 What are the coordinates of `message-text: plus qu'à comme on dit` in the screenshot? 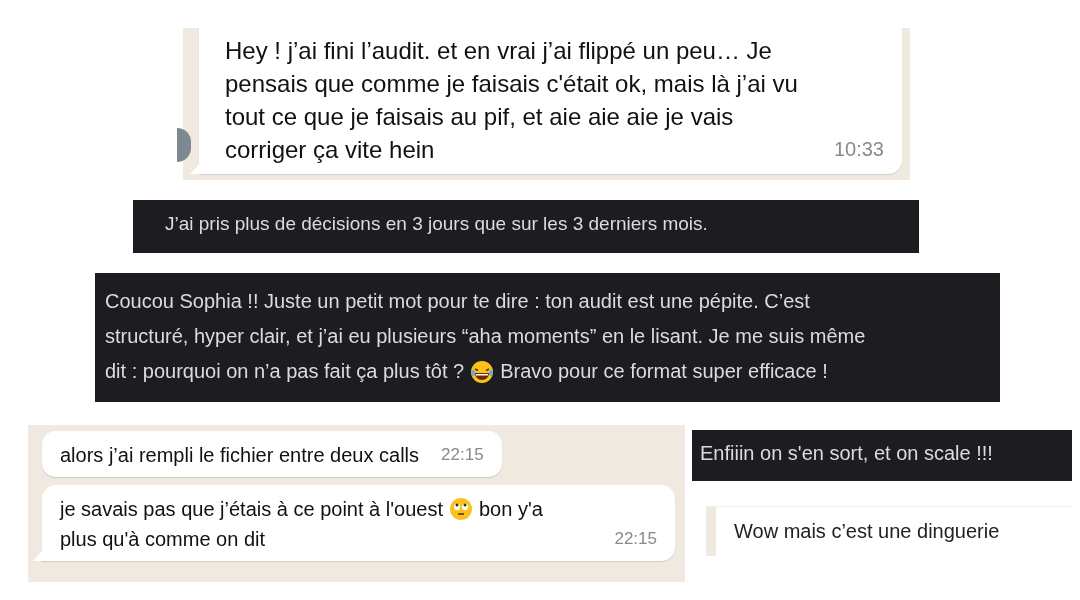 It's located at (163, 539).